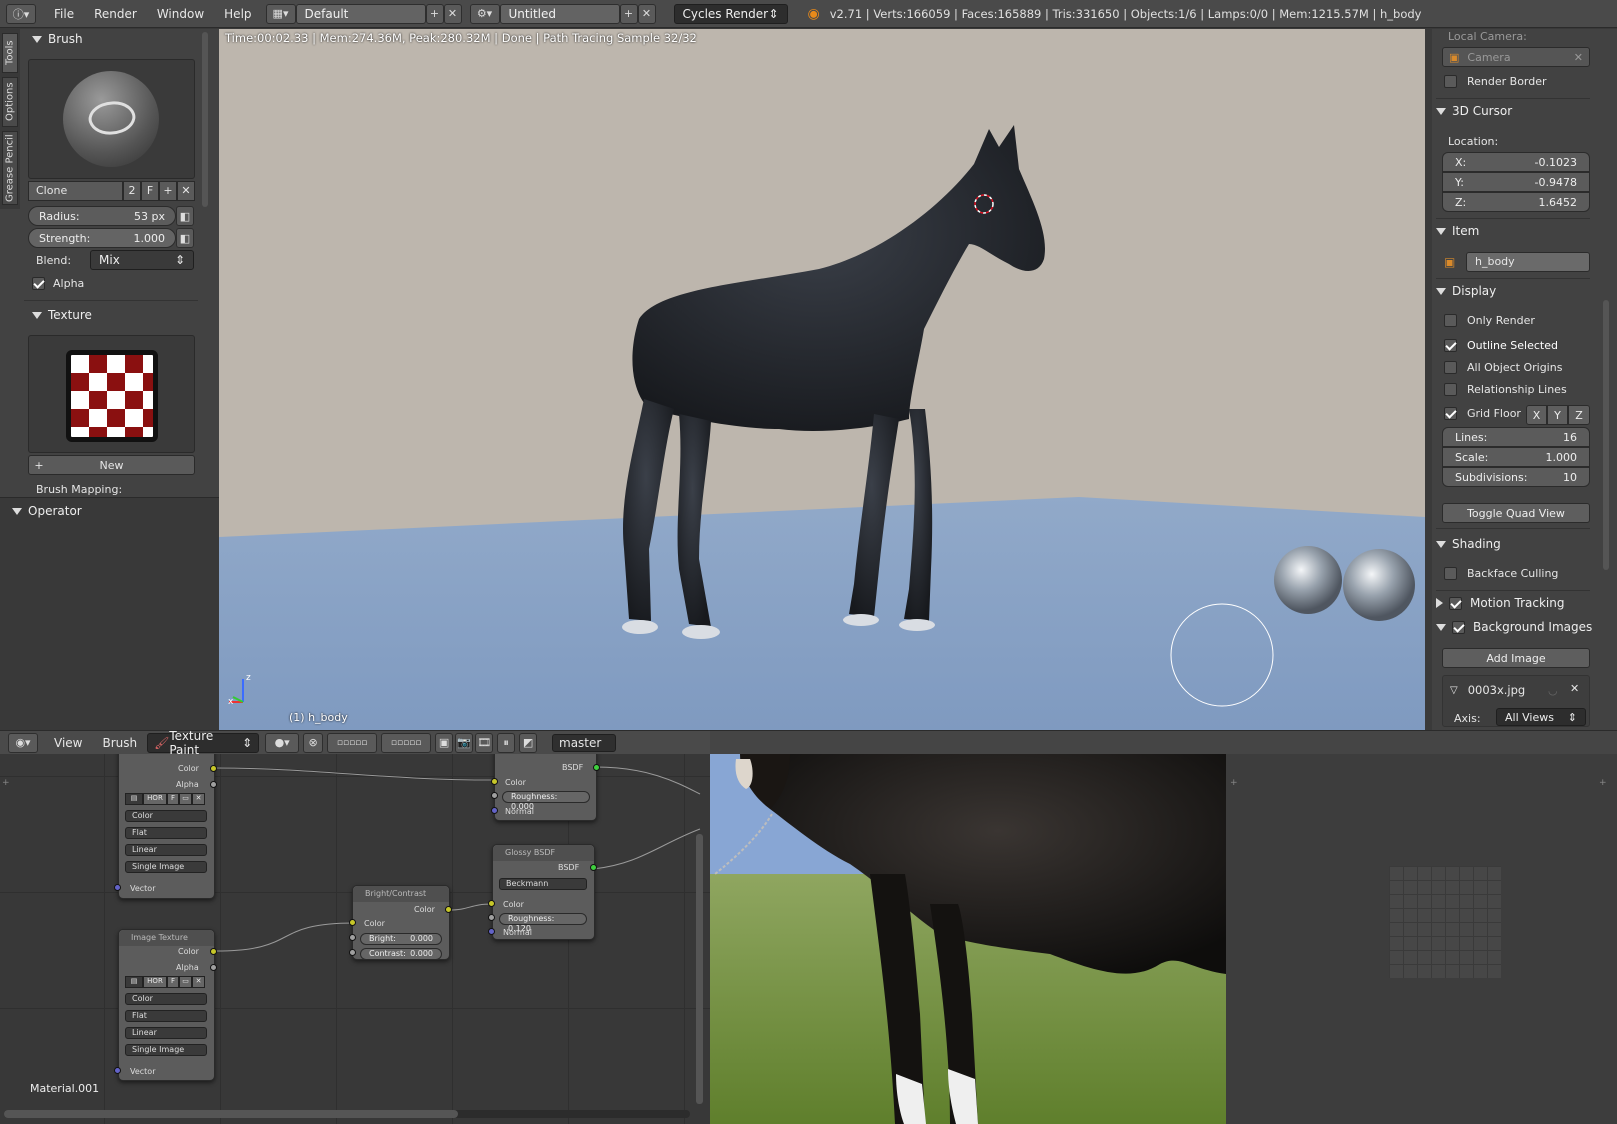  What do you see at coordinates (1516, 291) in the screenshot?
I see `display-panel-header: Display` at bounding box center [1516, 291].